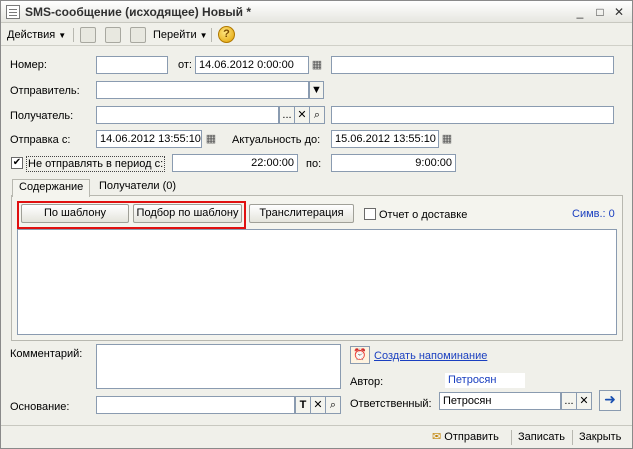  I want to click on send-from-label: Отправка с:, so click(40, 140).